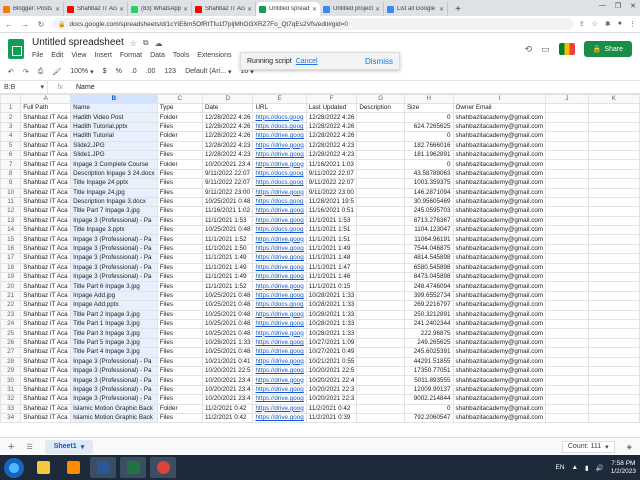  Describe the element at coordinates (11, 145) in the screenshot. I see `row-header: 5` at that location.